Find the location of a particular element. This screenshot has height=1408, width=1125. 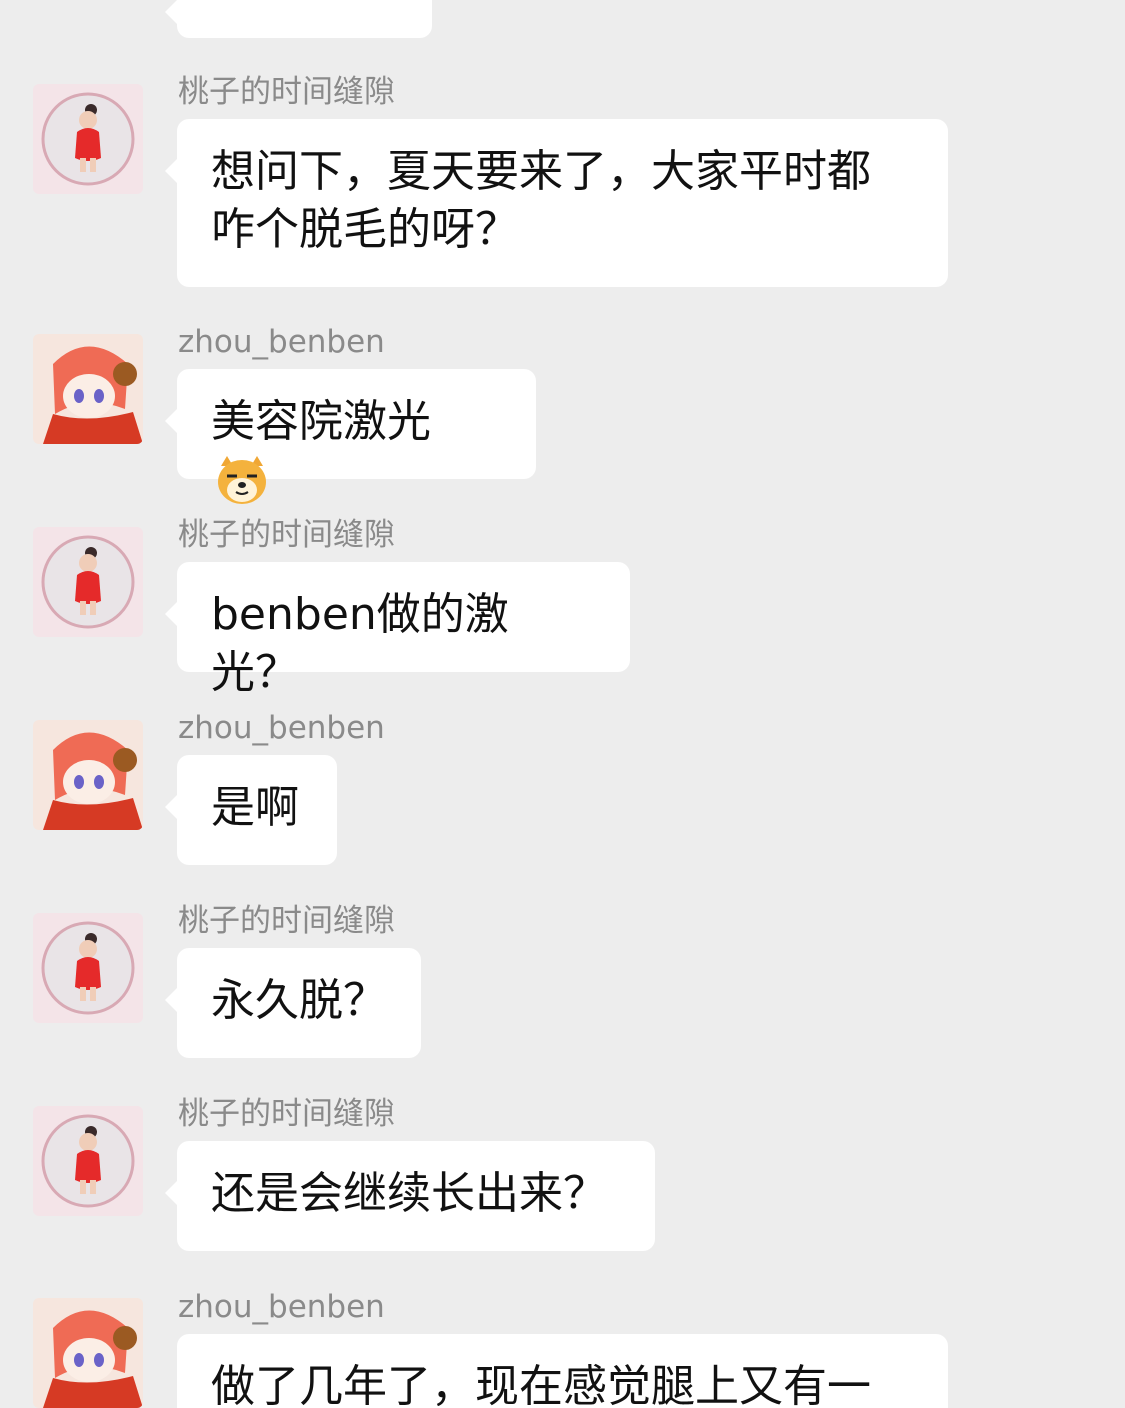

message-bubble: 美容院激光 is located at coordinates (350, 436).